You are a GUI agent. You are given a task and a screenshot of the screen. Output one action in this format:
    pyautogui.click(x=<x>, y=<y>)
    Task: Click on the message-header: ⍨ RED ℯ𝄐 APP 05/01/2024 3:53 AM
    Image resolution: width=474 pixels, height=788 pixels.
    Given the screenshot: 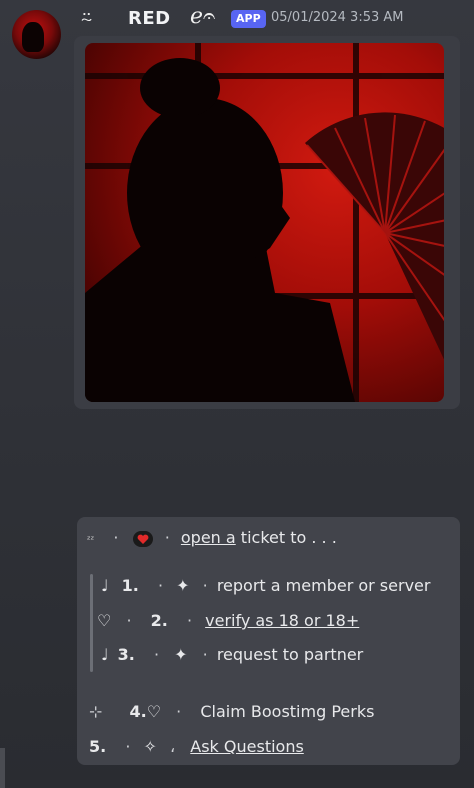 What is the action you would take?
    pyautogui.click(x=237, y=20)
    